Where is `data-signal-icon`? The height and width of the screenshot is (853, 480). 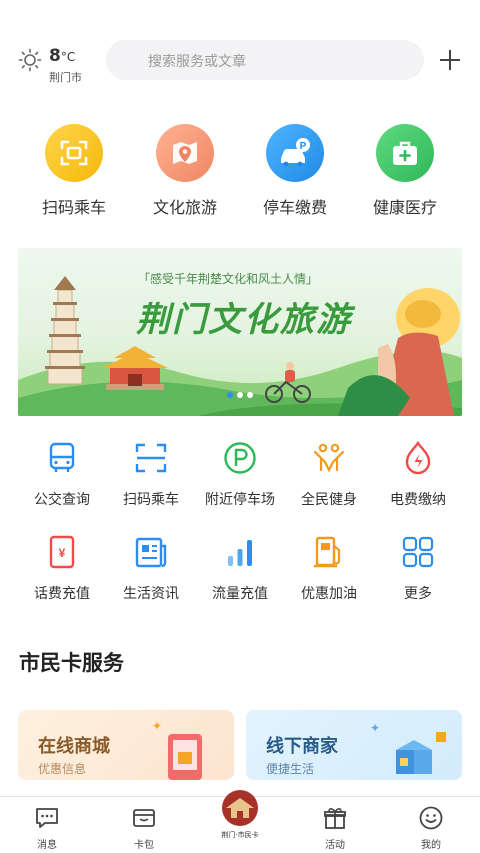
data-signal-icon is located at coordinates (240, 553).